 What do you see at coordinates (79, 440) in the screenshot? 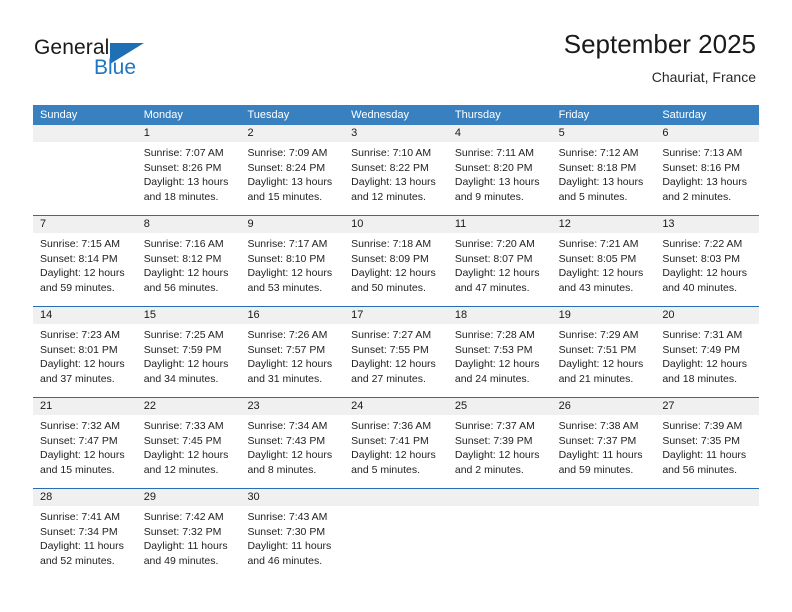
I see `sunset-text: Sunset: 7:47 PM` at bounding box center [79, 440].